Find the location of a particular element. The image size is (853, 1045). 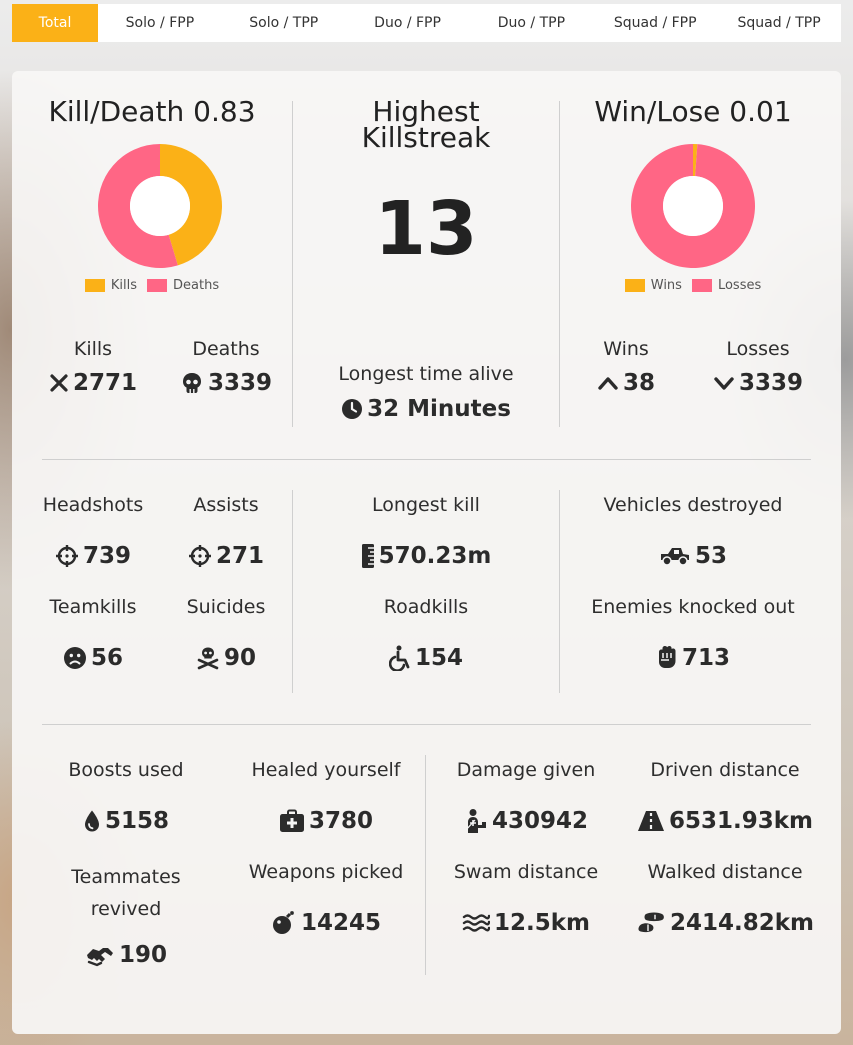

killstreak-value: 13 is located at coordinates (426, 229).